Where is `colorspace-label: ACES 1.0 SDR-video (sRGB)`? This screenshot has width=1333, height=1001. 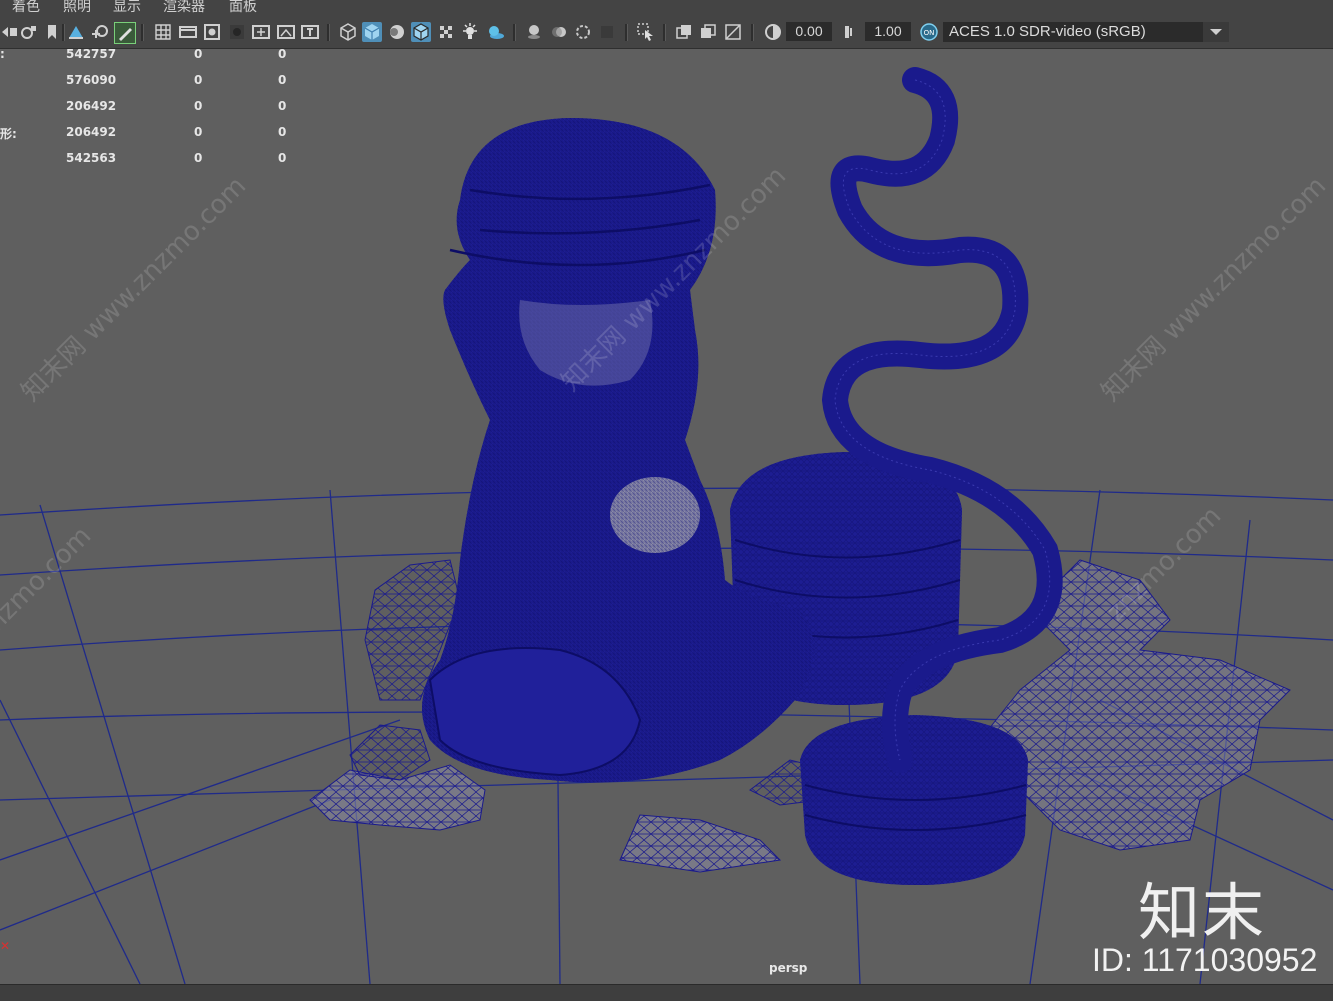
colorspace-label: ACES 1.0 SDR-video (sRGB) is located at coordinates (1047, 31).